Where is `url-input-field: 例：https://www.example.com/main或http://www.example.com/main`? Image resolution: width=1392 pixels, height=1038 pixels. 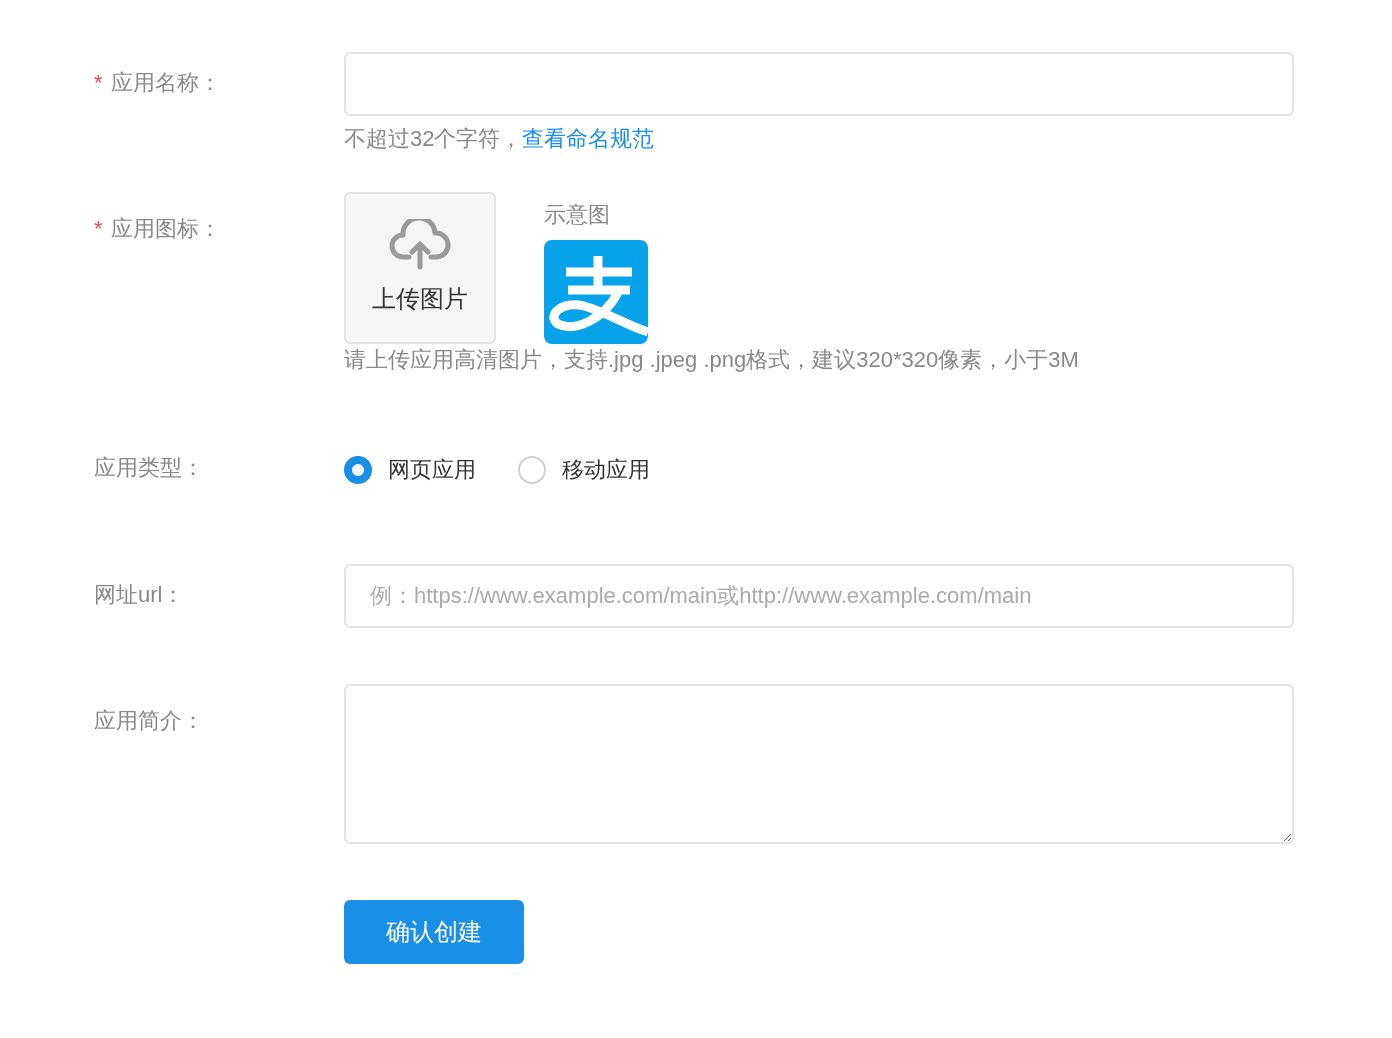 url-input-field: 例：https://www.example.com/main或http://www.example.com/main is located at coordinates (819, 596).